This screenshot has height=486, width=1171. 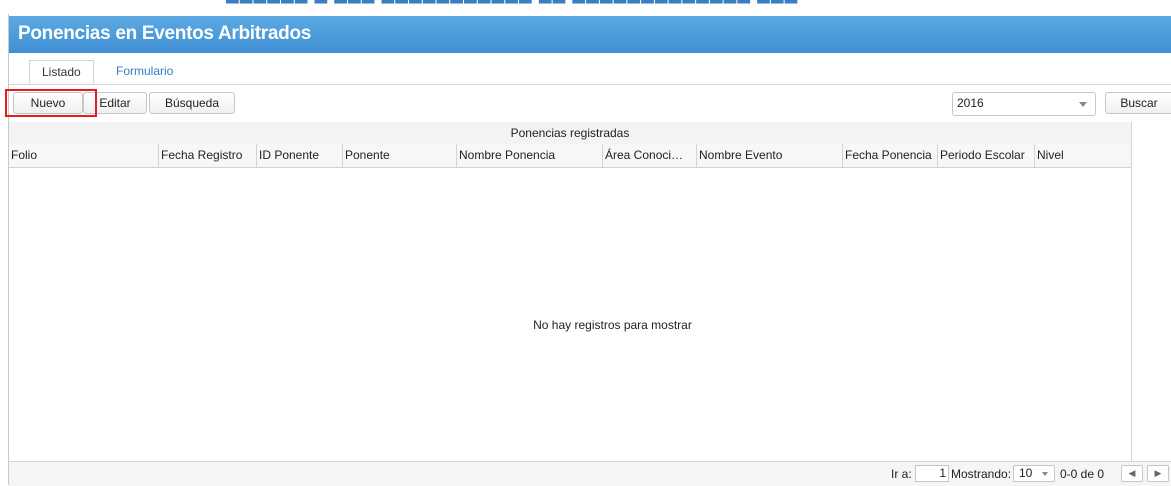 I want to click on grid-caption: Ponencias registradas, so click(x=570, y=133).